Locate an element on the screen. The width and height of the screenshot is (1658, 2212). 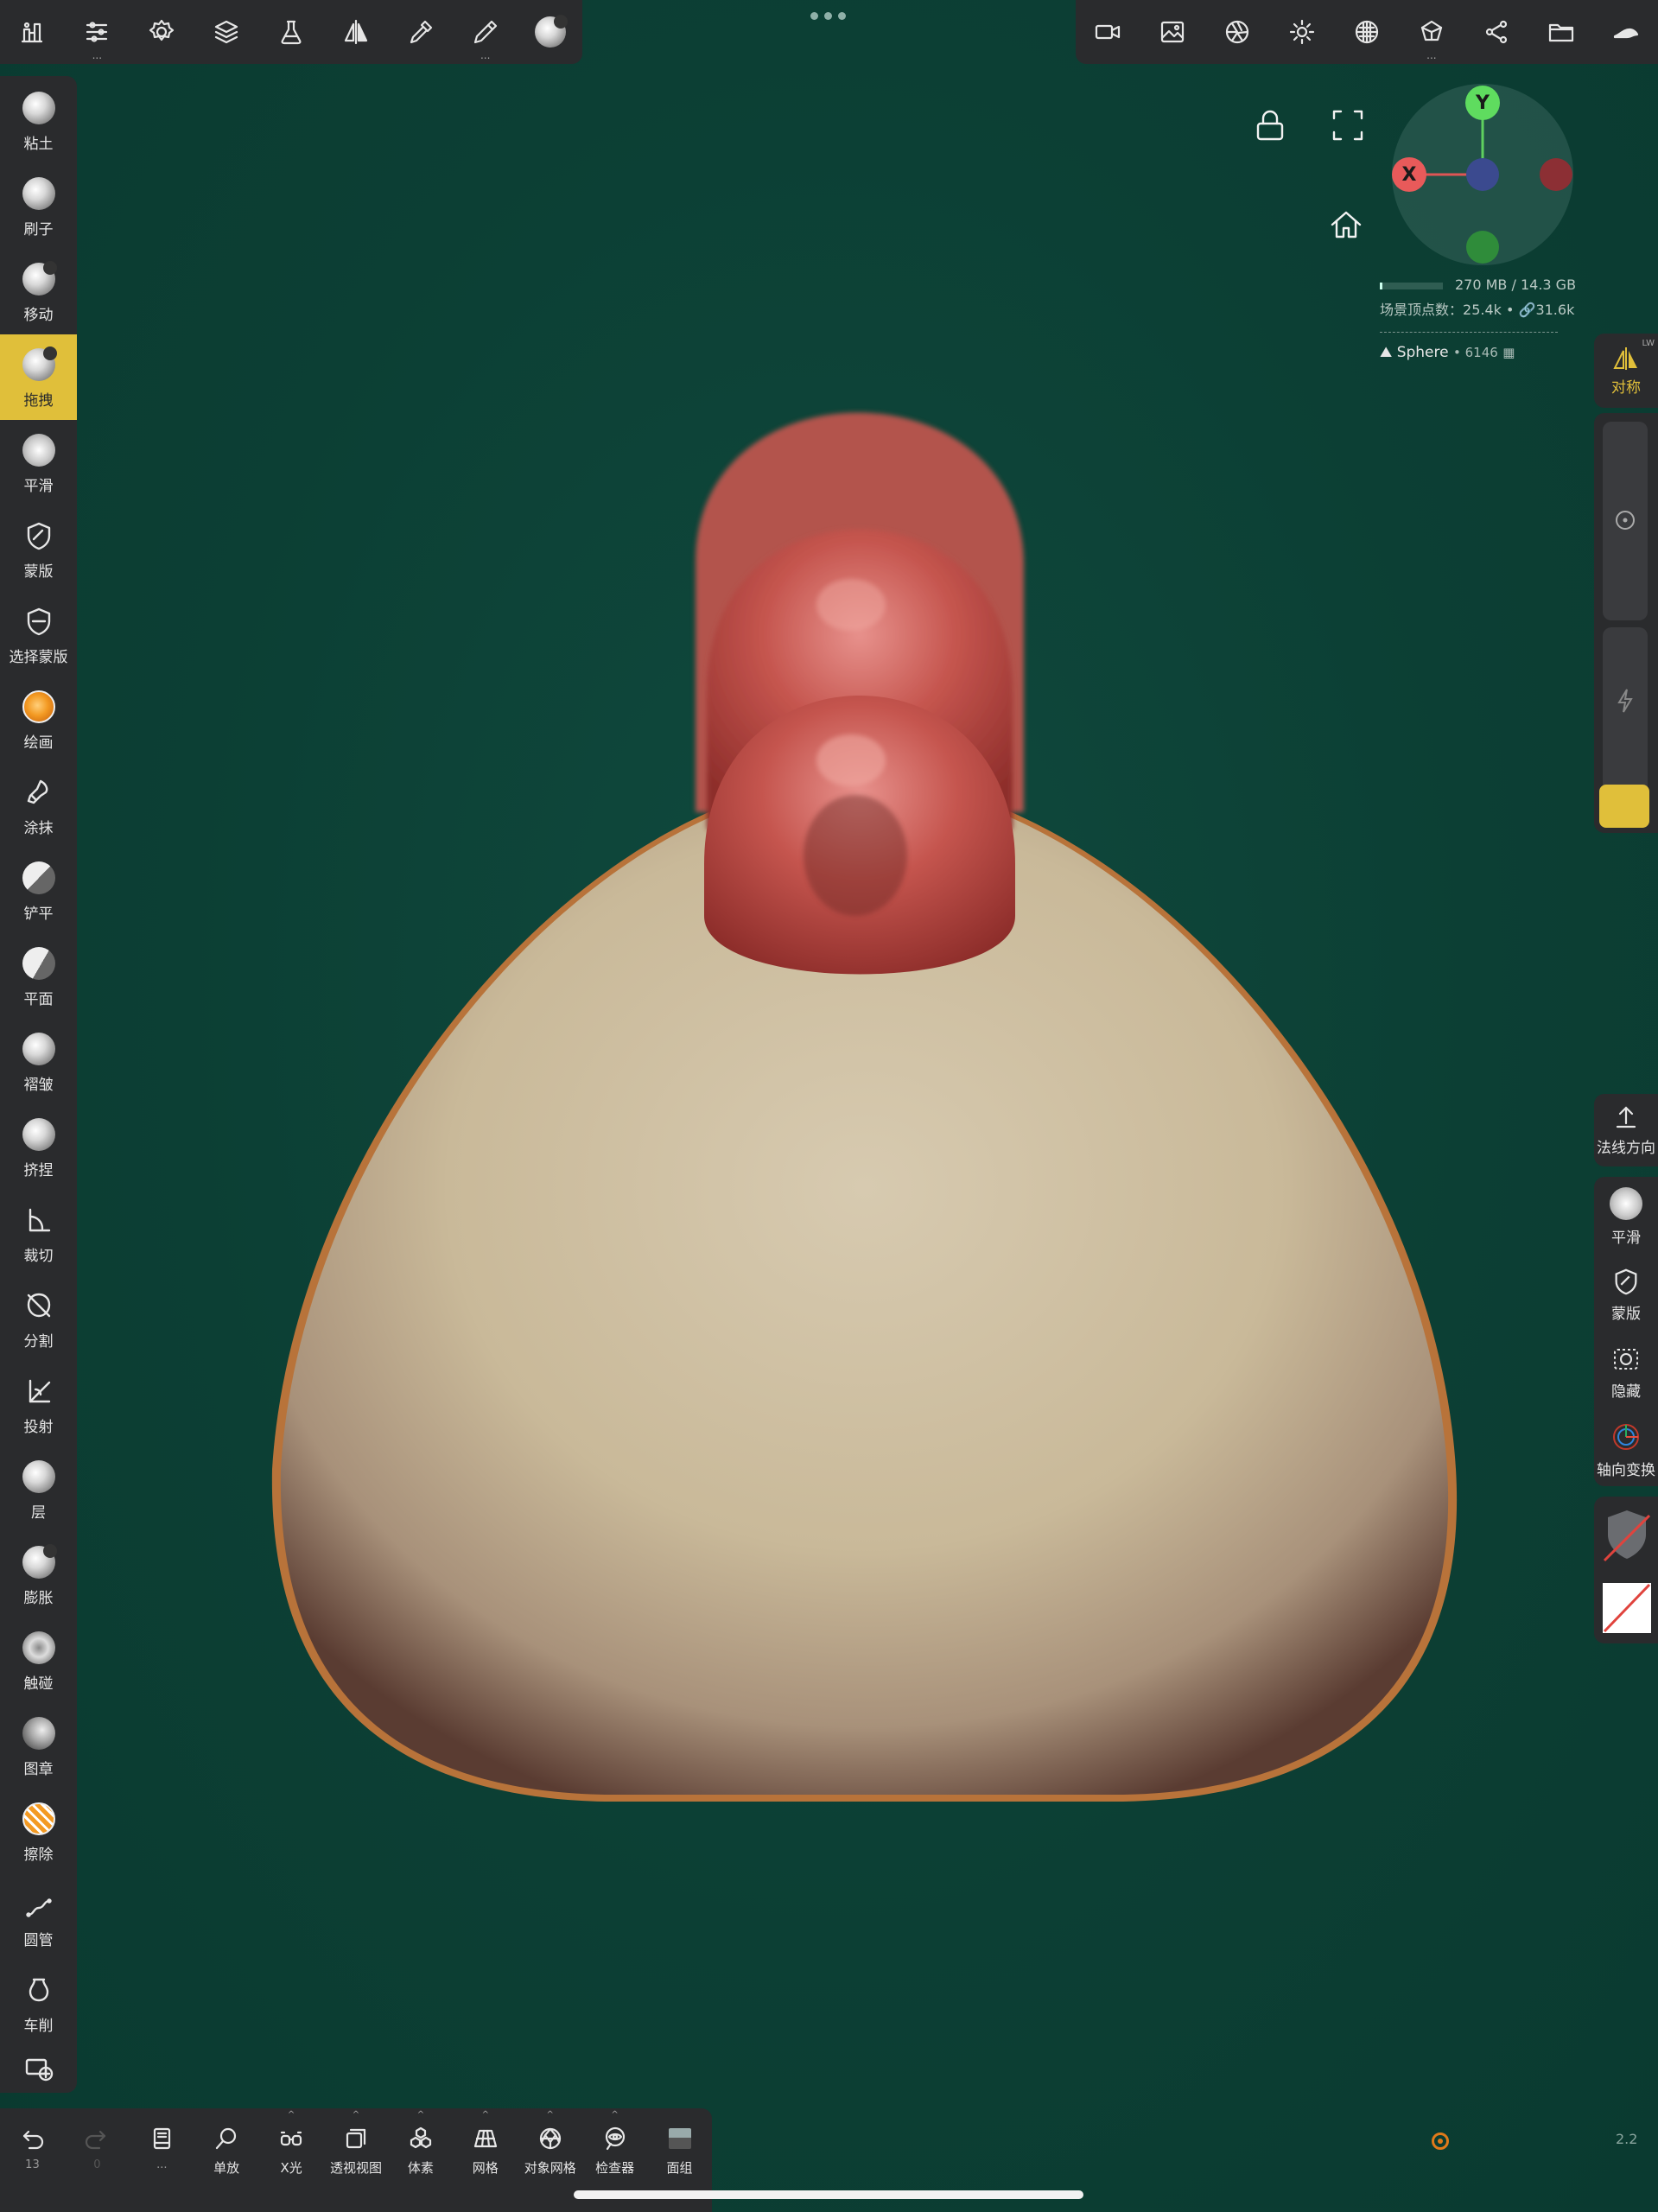
sphere-grid-icon is located at coordinates (1367, 32).